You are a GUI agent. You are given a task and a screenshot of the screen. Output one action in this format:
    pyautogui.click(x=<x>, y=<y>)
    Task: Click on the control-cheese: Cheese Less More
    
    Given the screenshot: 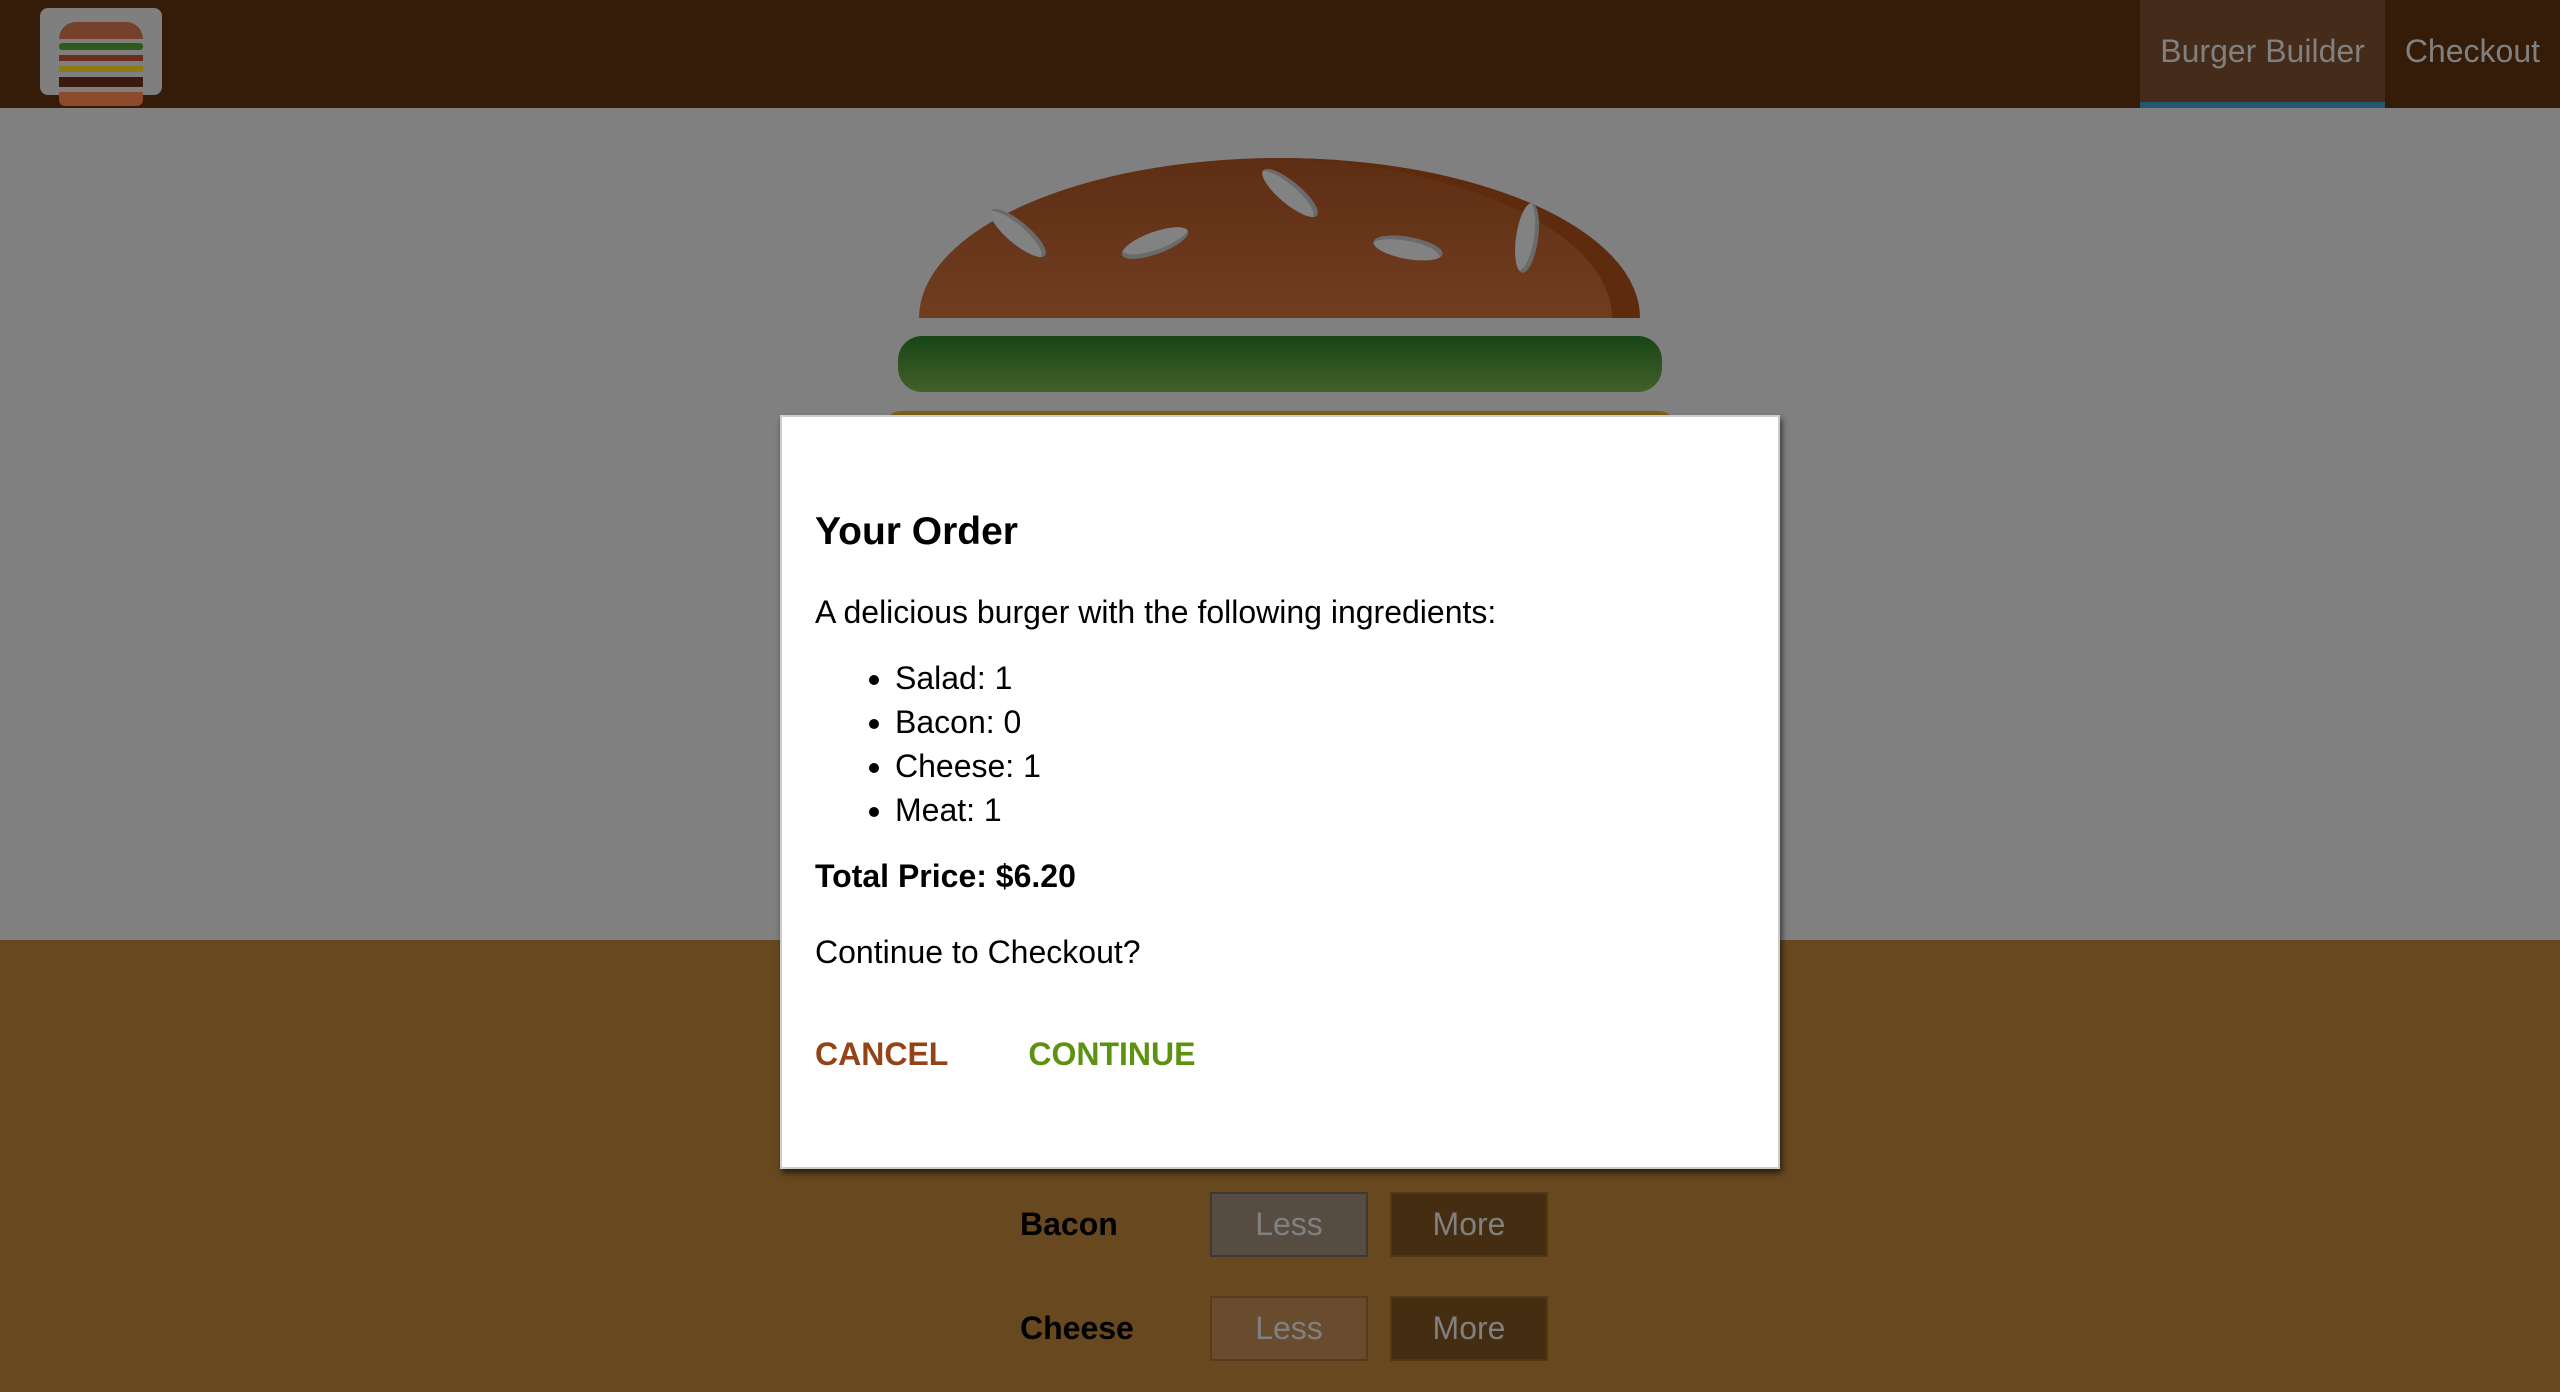 What is the action you would take?
    pyautogui.click(x=1295, y=1328)
    